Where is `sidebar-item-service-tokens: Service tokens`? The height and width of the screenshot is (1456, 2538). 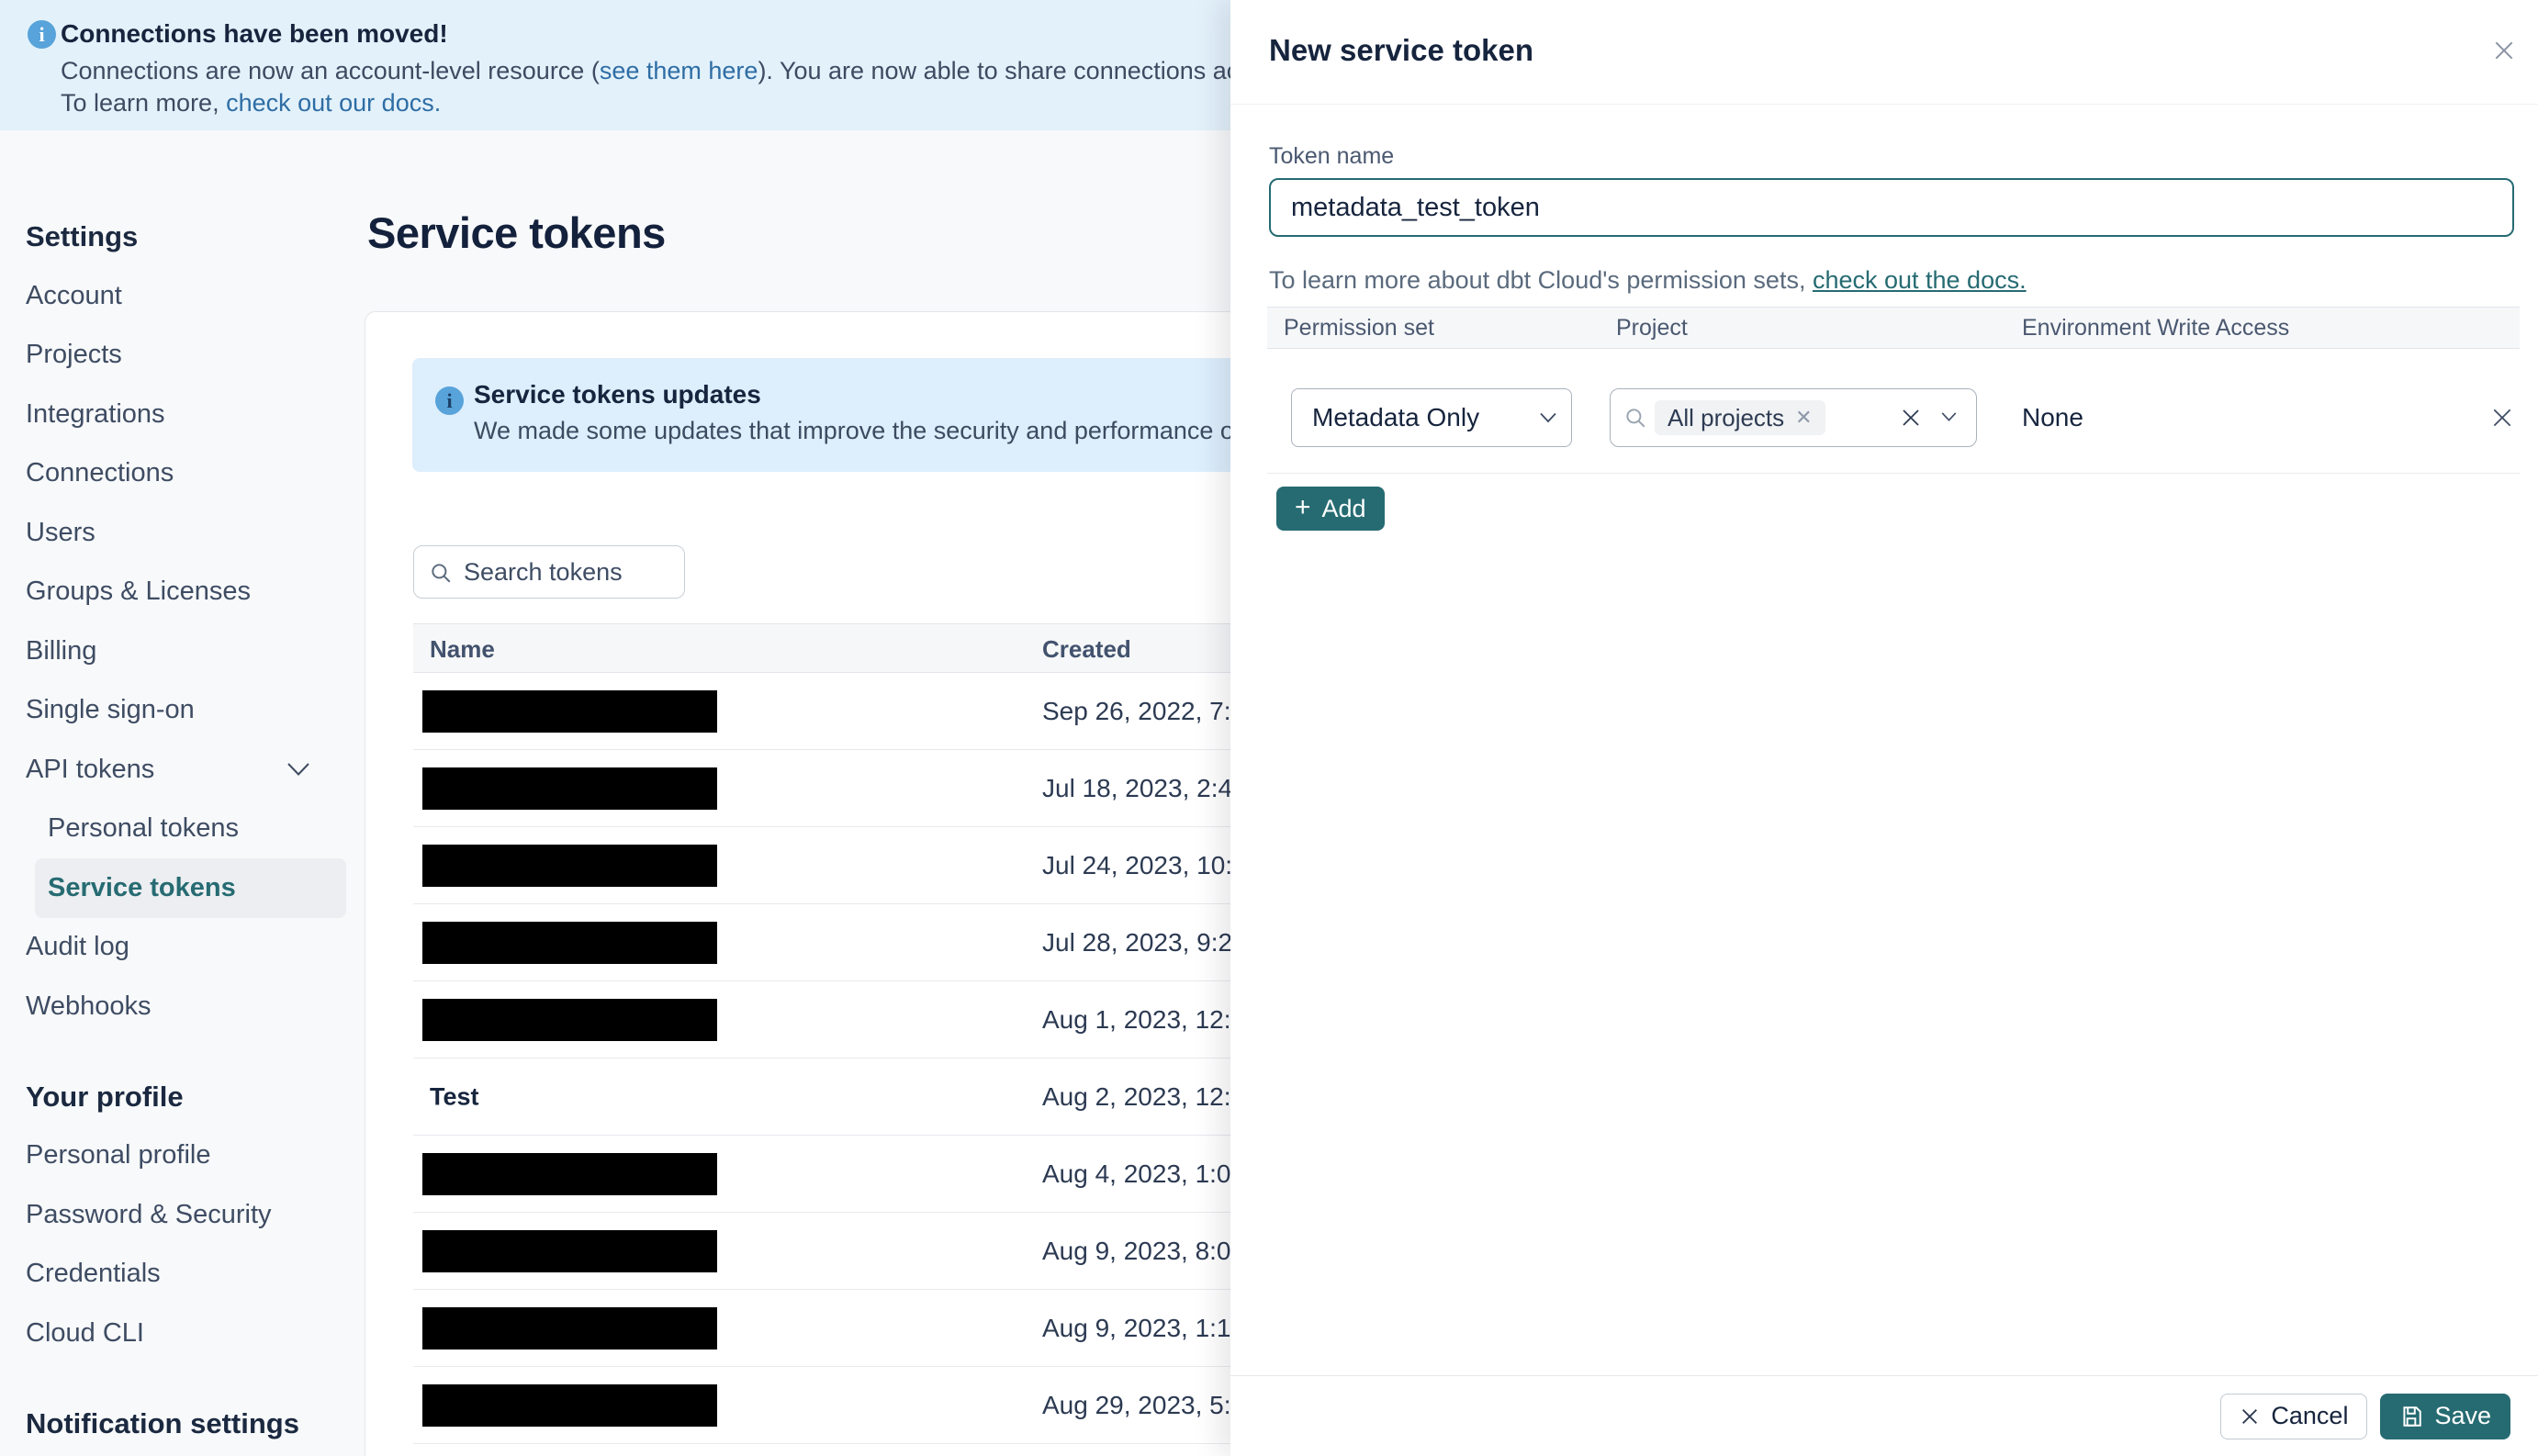
sidebar-item-service-tokens: Service tokens is located at coordinates (190, 888).